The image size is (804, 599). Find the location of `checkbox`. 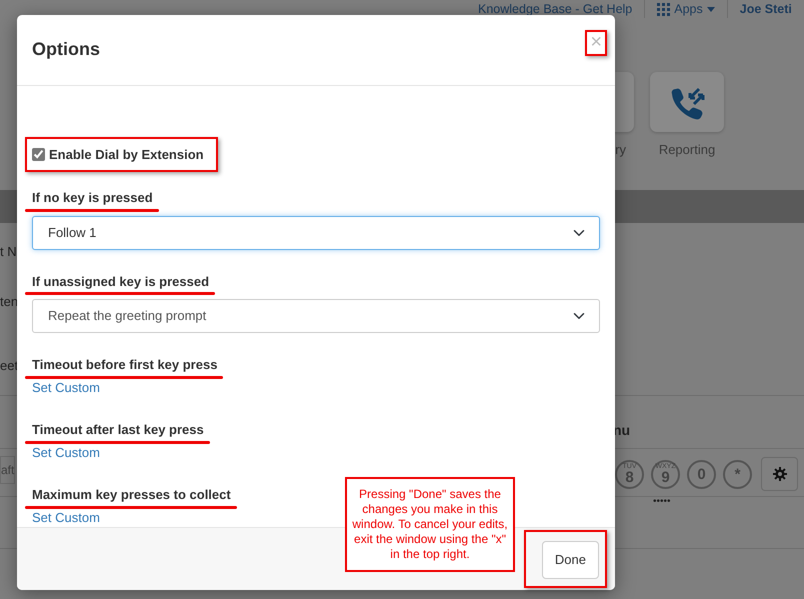

checkbox is located at coordinates (38, 154).